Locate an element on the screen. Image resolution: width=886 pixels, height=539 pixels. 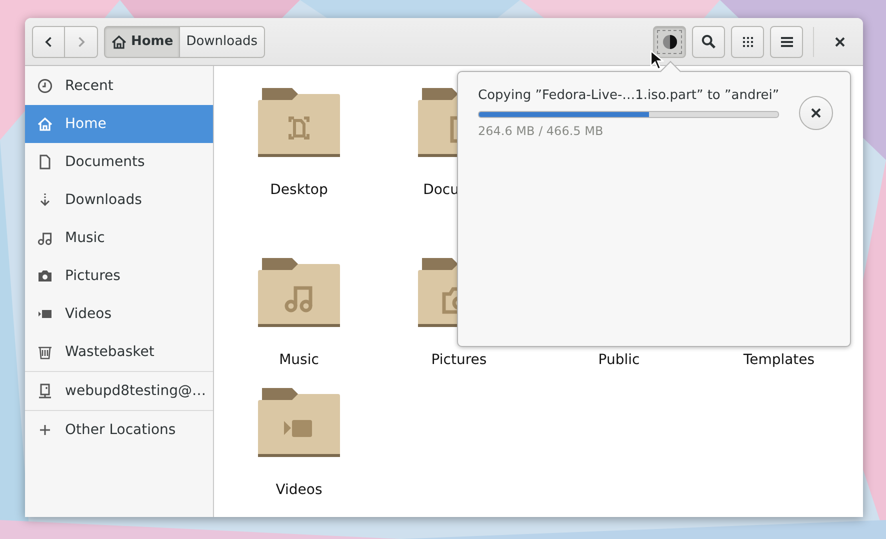
path-button: Home is located at coordinates (142, 42).